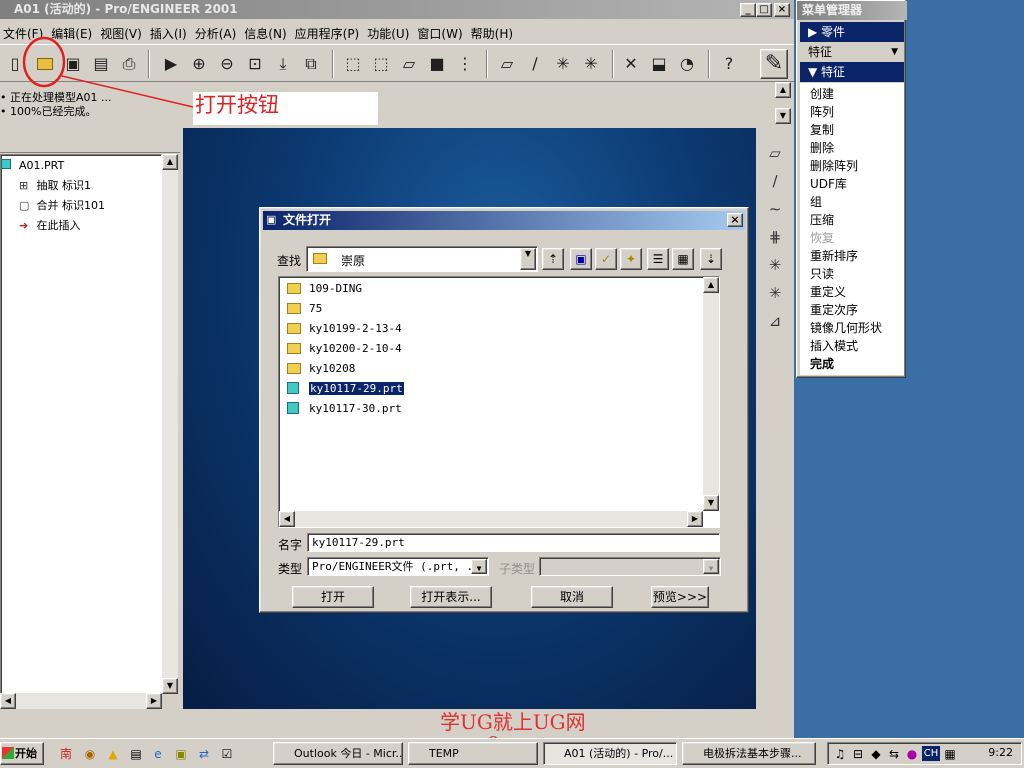 The height and width of the screenshot is (768, 1024). I want to click on list-item: 109-DING, so click(324, 289).